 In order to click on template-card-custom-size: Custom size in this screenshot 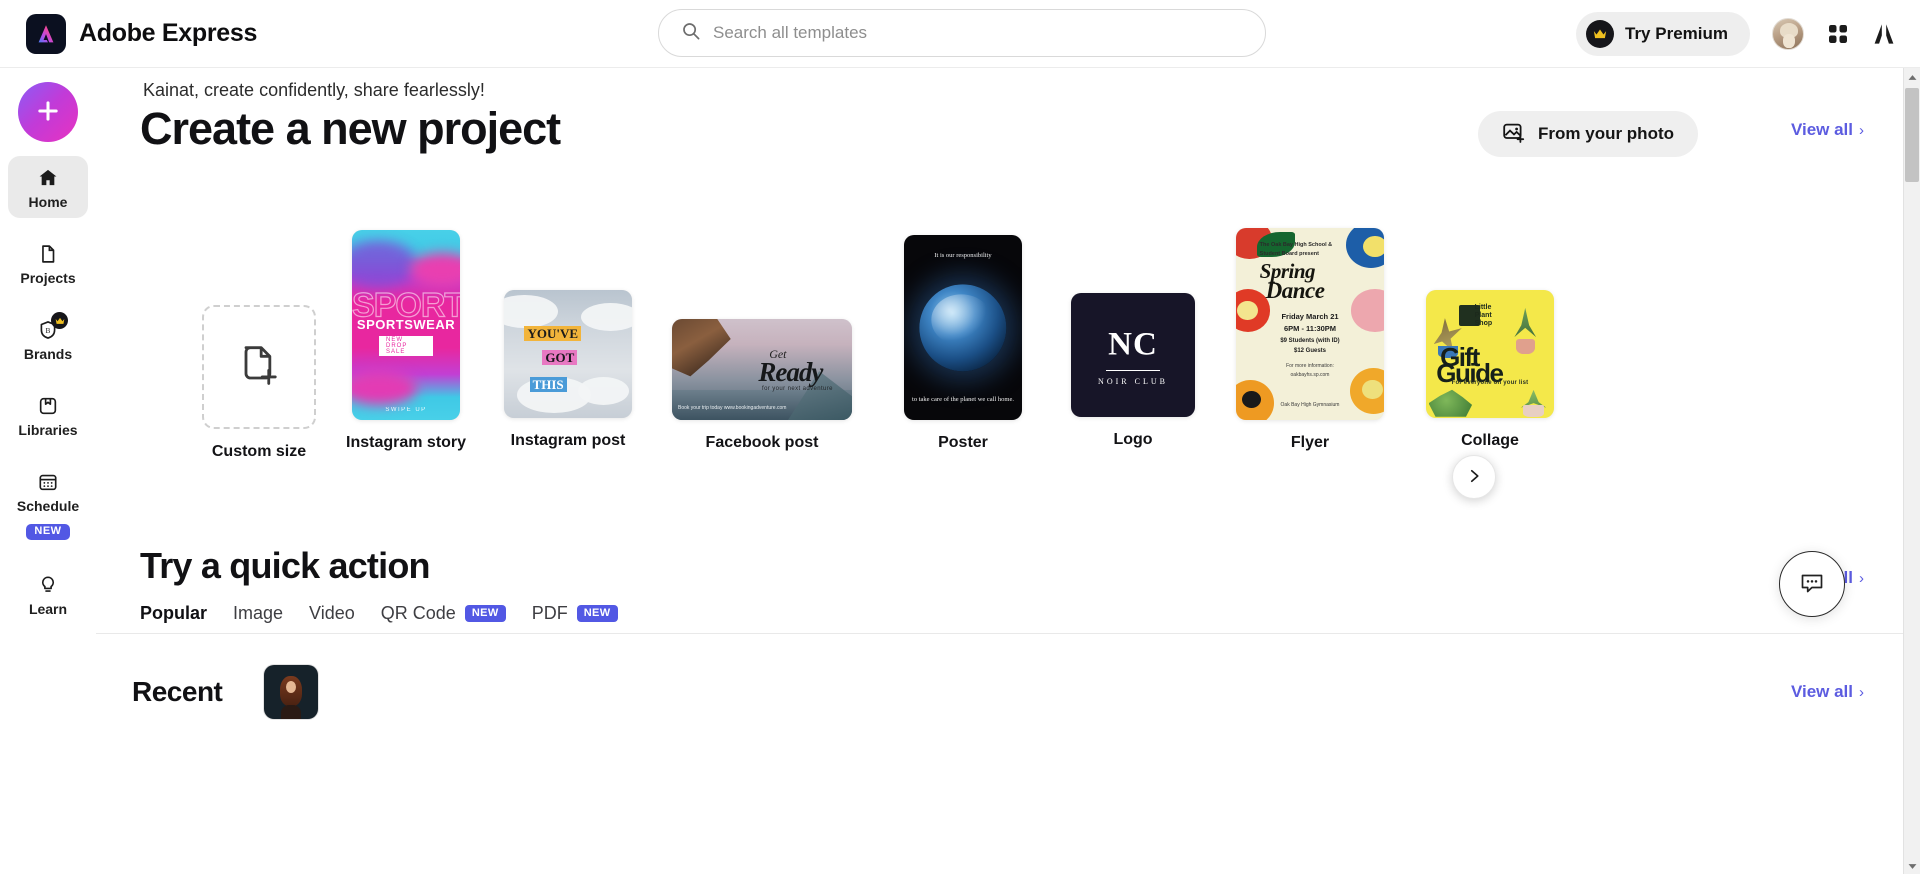, I will do `click(259, 383)`.